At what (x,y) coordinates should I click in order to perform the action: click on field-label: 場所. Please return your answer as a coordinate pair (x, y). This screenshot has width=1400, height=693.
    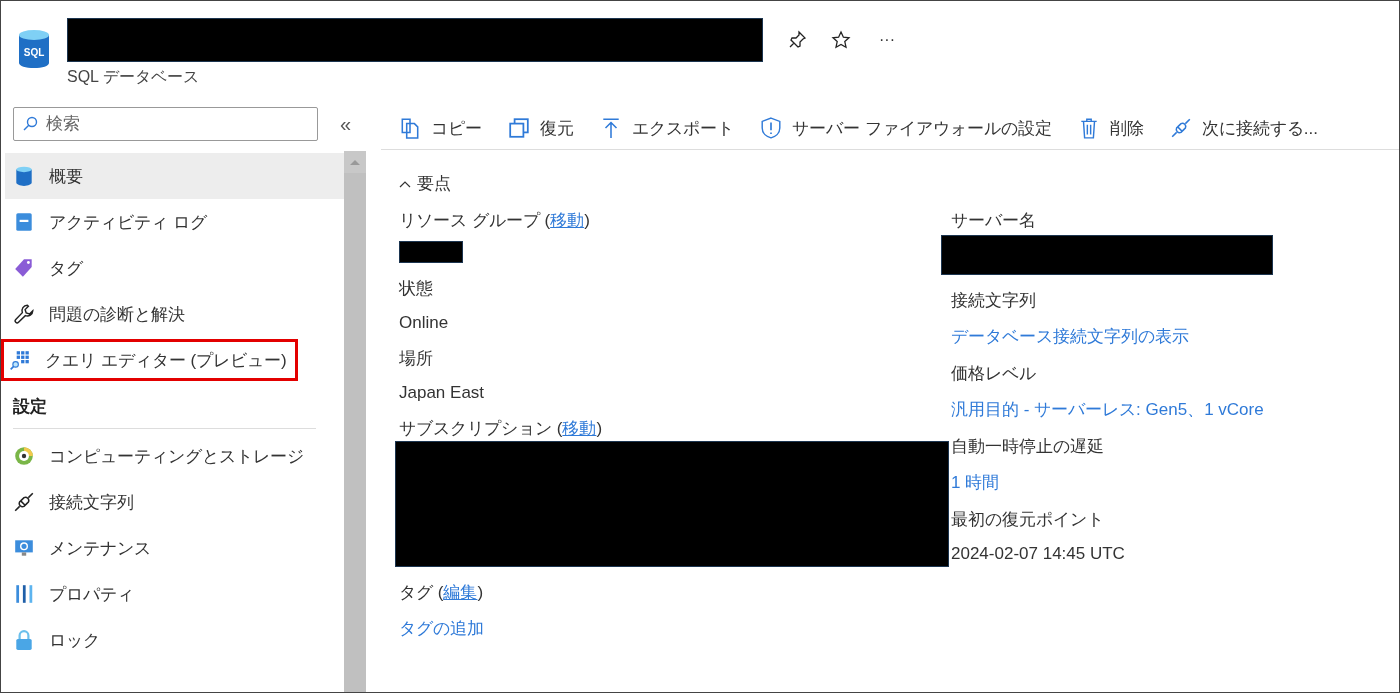
    Looking at the image, I should click on (416, 359).